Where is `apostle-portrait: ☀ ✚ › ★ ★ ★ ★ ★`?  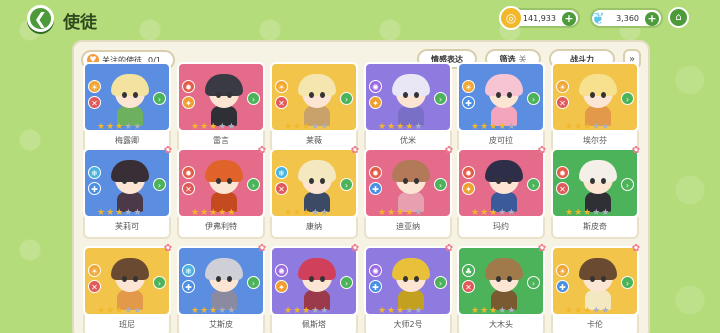
apostle-portrait: ☀ ✚ › ★ ★ ★ ★ ★ is located at coordinates (595, 281).